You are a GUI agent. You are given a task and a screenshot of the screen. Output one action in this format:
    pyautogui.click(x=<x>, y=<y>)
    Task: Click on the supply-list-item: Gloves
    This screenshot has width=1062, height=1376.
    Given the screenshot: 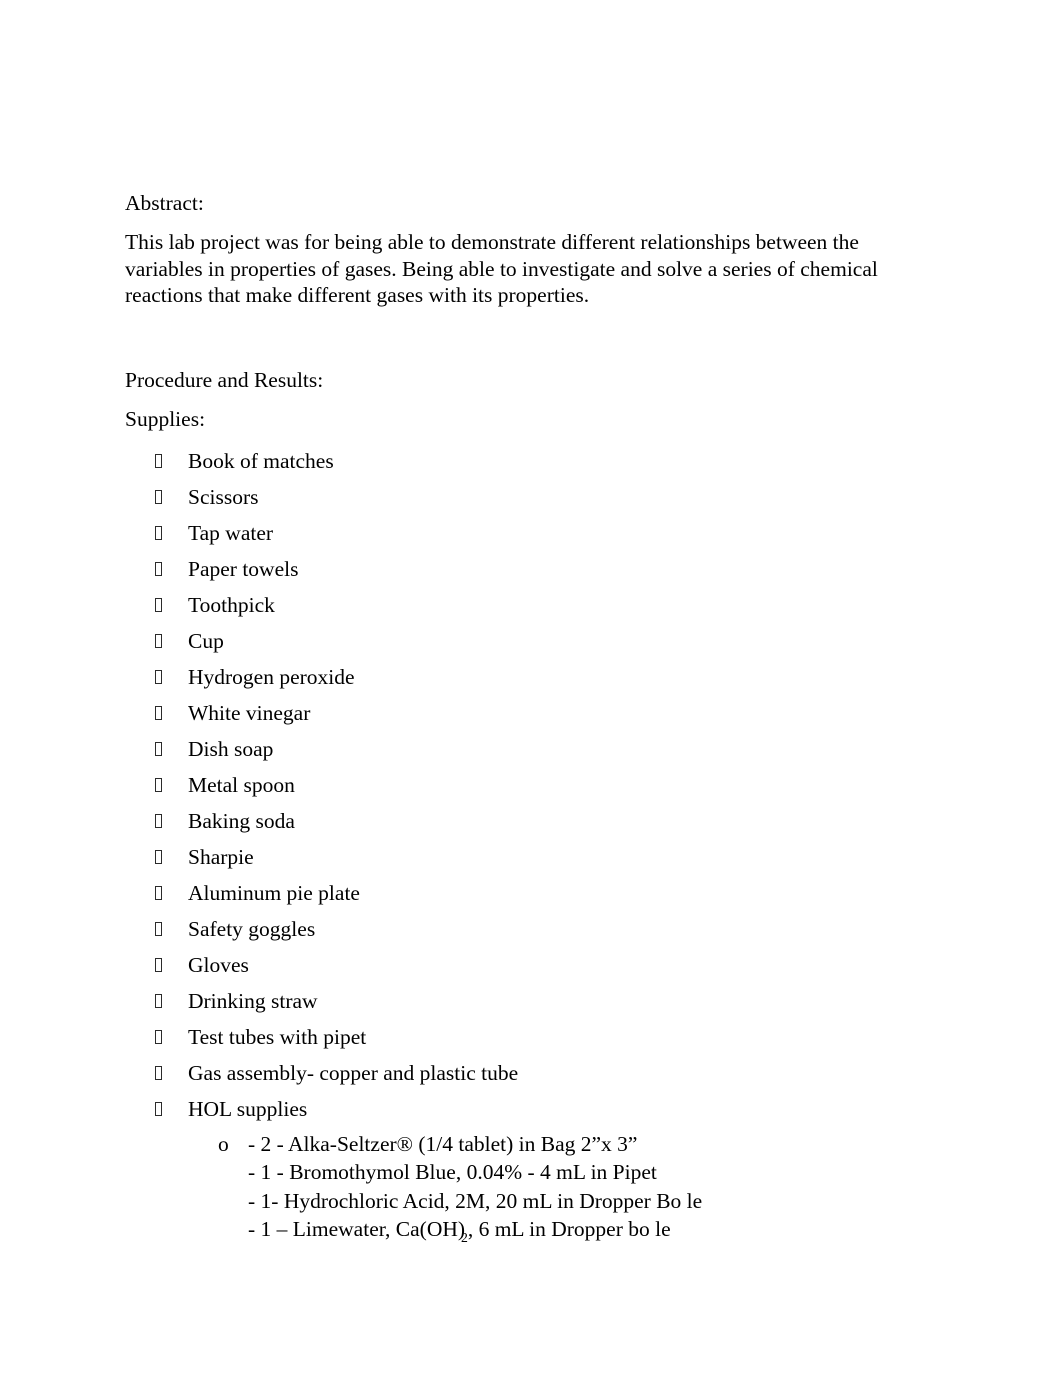 What is the action you would take?
    pyautogui.click(x=521, y=965)
    